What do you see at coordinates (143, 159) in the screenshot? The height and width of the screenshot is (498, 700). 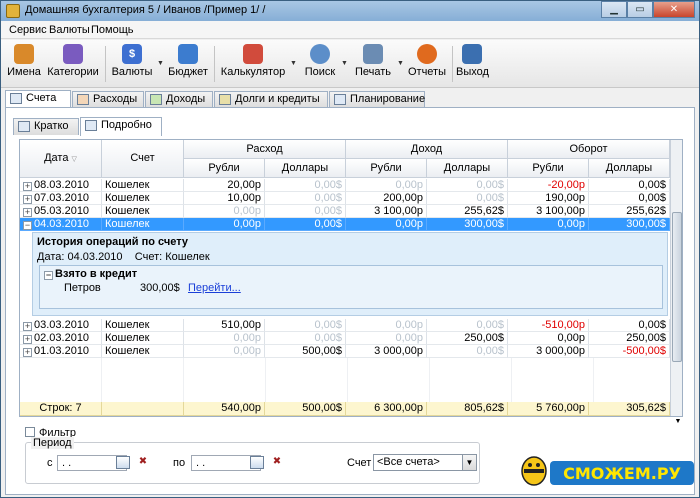 I see `header-account: Счет` at bounding box center [143, 159].